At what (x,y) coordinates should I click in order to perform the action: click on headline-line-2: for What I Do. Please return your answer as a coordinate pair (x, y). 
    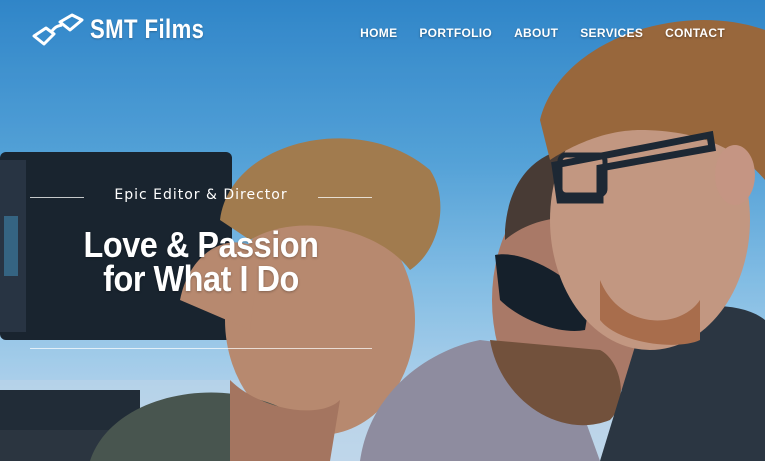
    Looking at the image, I should click on (201, 278).